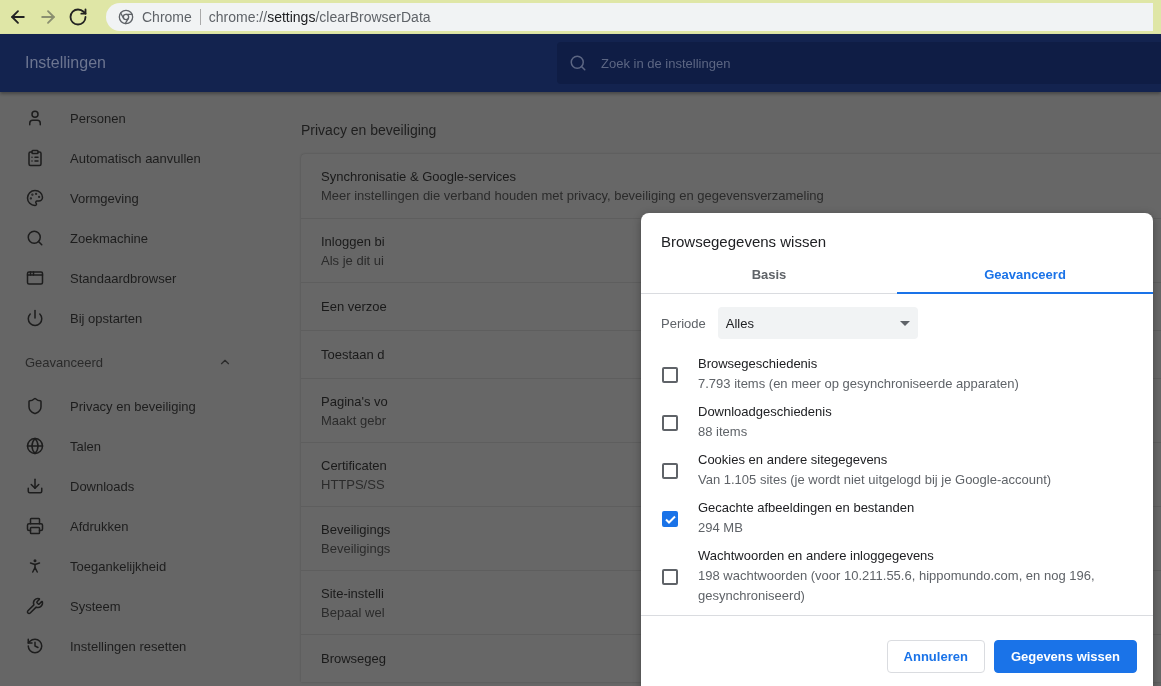 The image size is (1161, 686). I want to click on tab: Basis, so click(769, 275).